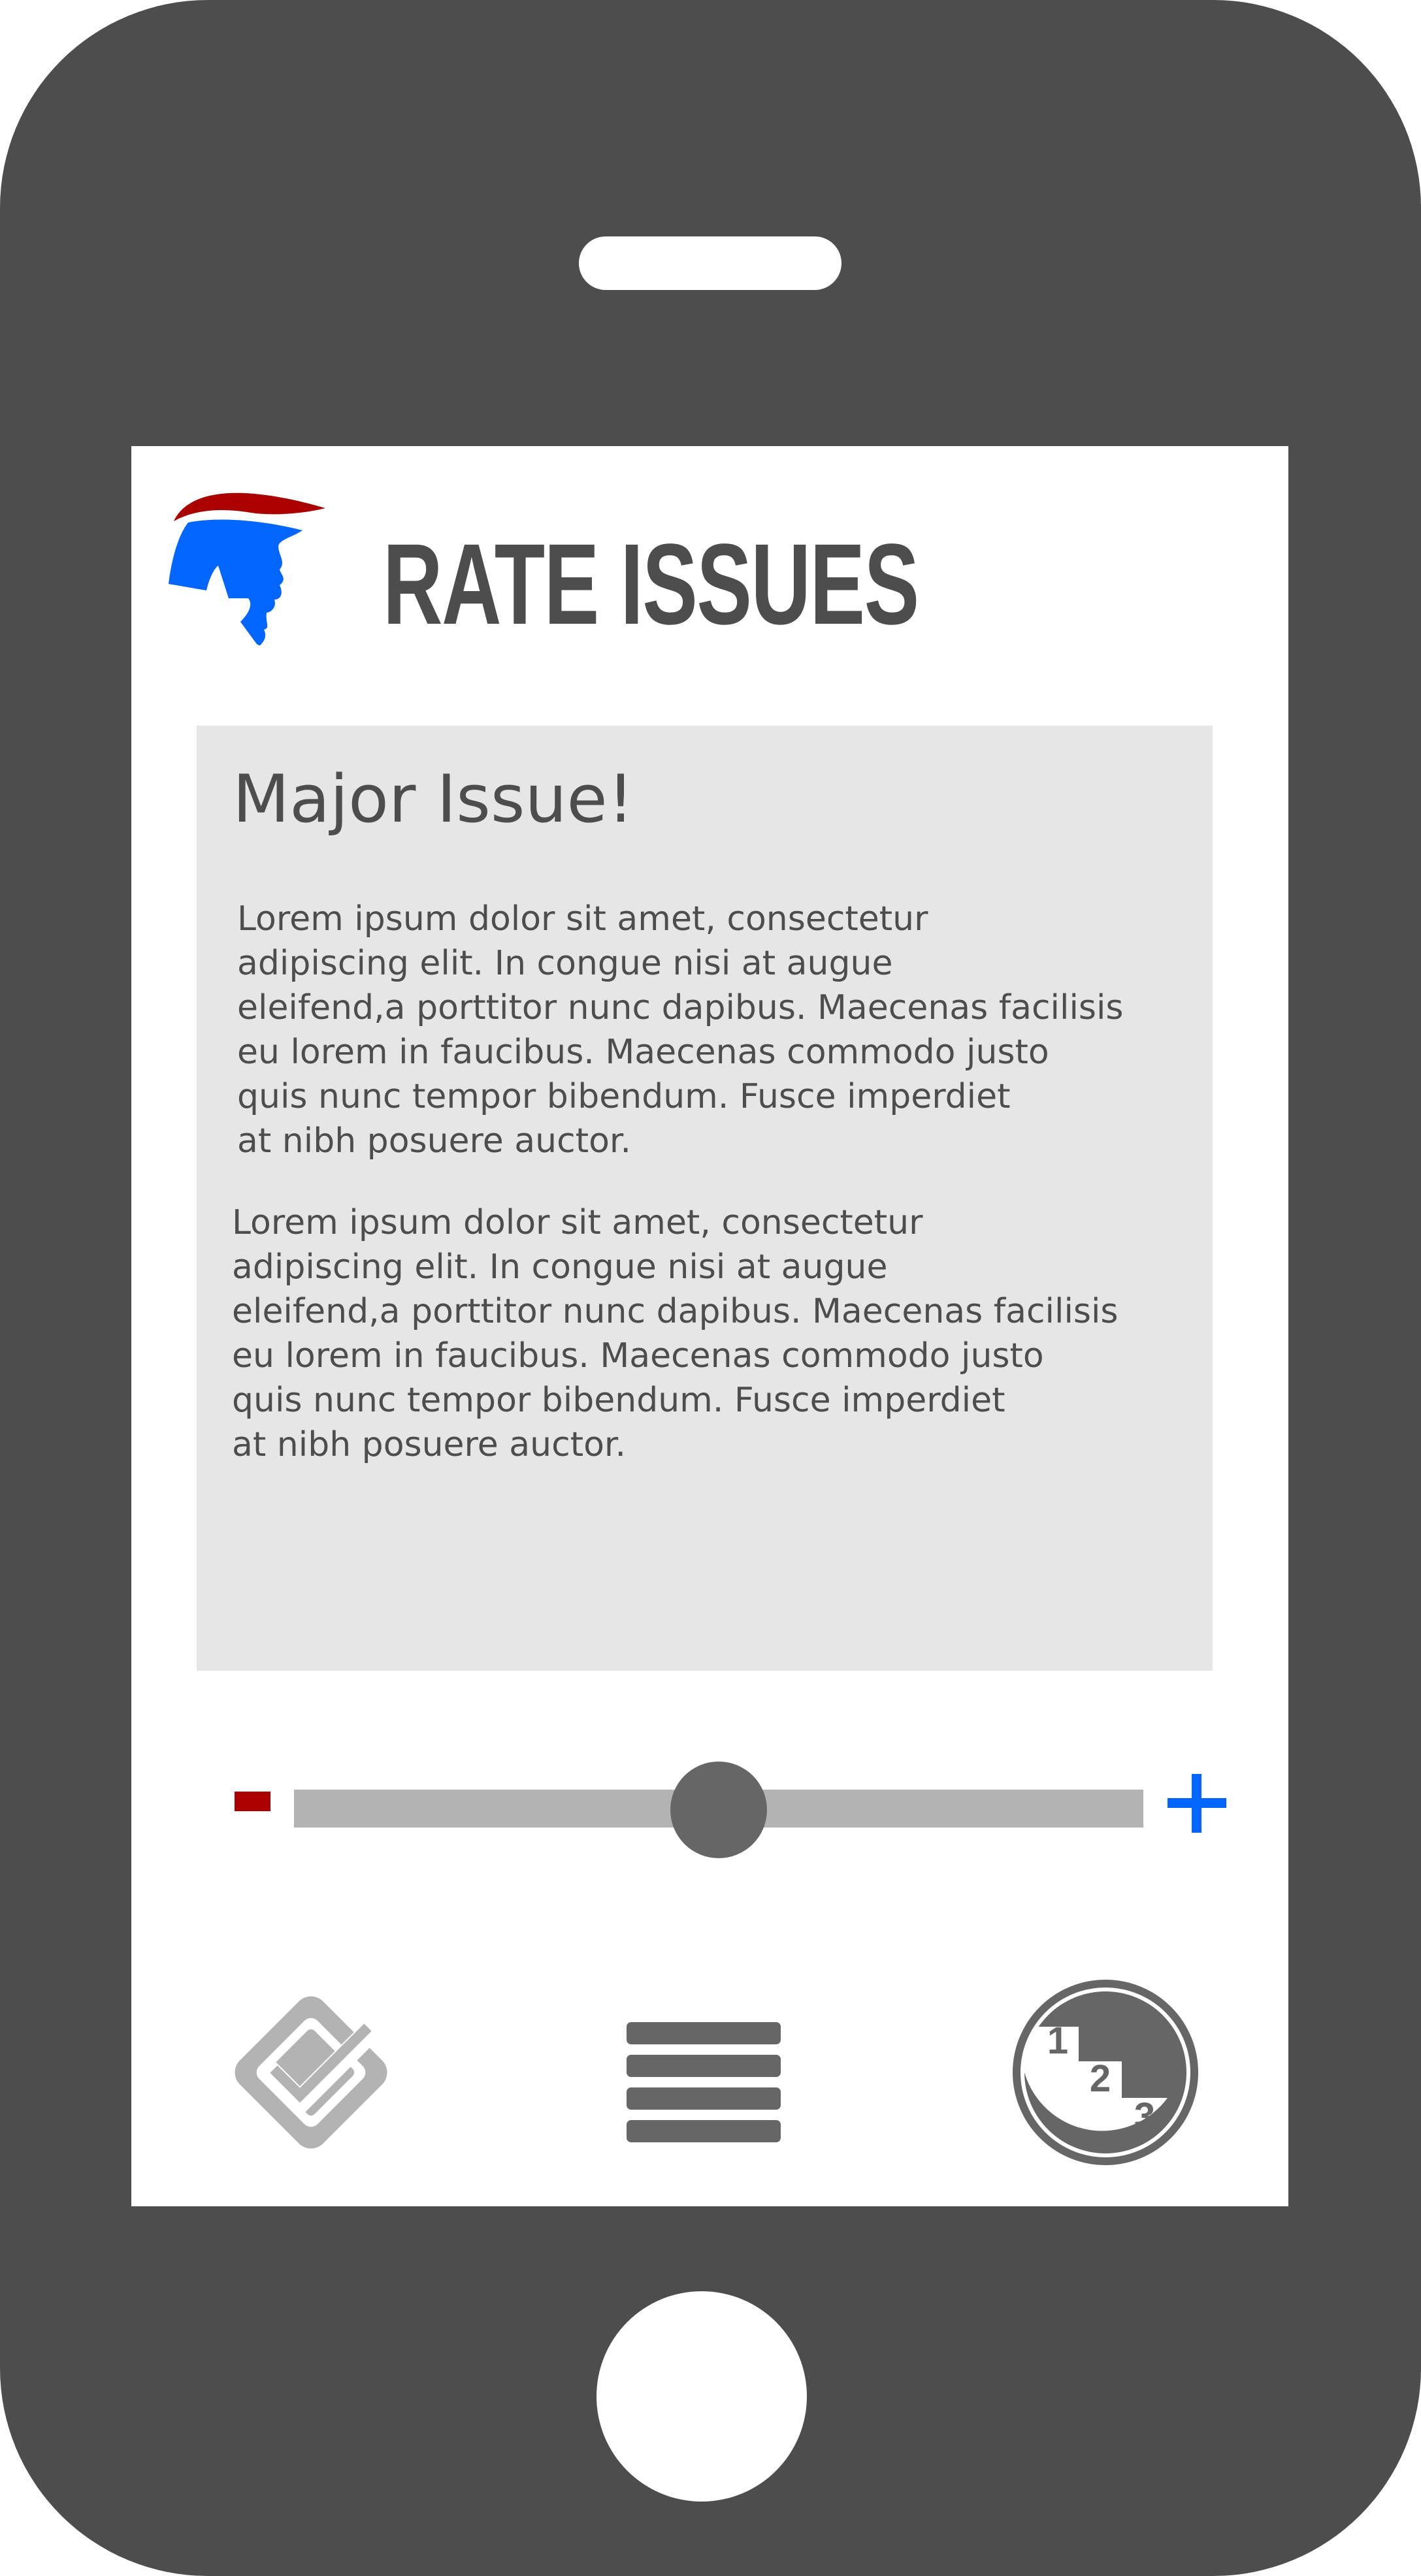 The width and height of the screenshot is (1421, 2576). I want to click on issue-heading: Major Issue!, so click(433, 798).